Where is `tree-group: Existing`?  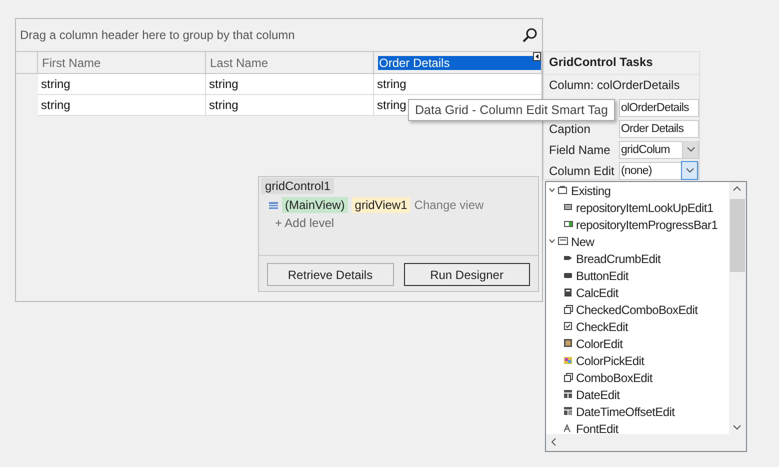 tree-group: Existing is located at coordinates (637, 190).